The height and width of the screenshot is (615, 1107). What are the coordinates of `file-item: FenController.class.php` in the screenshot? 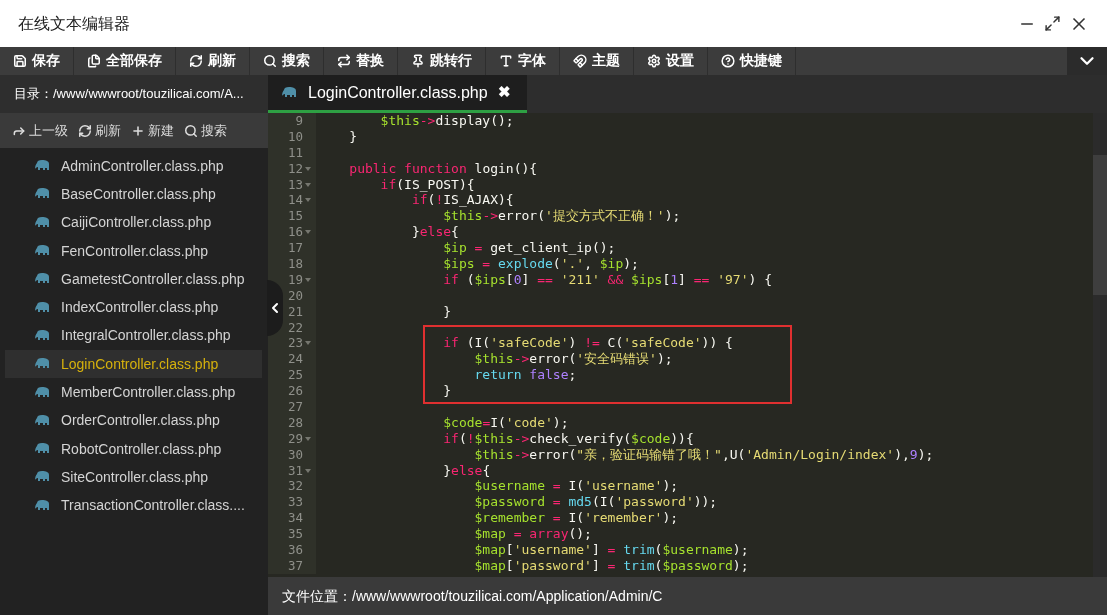 It's located at (133, 251).